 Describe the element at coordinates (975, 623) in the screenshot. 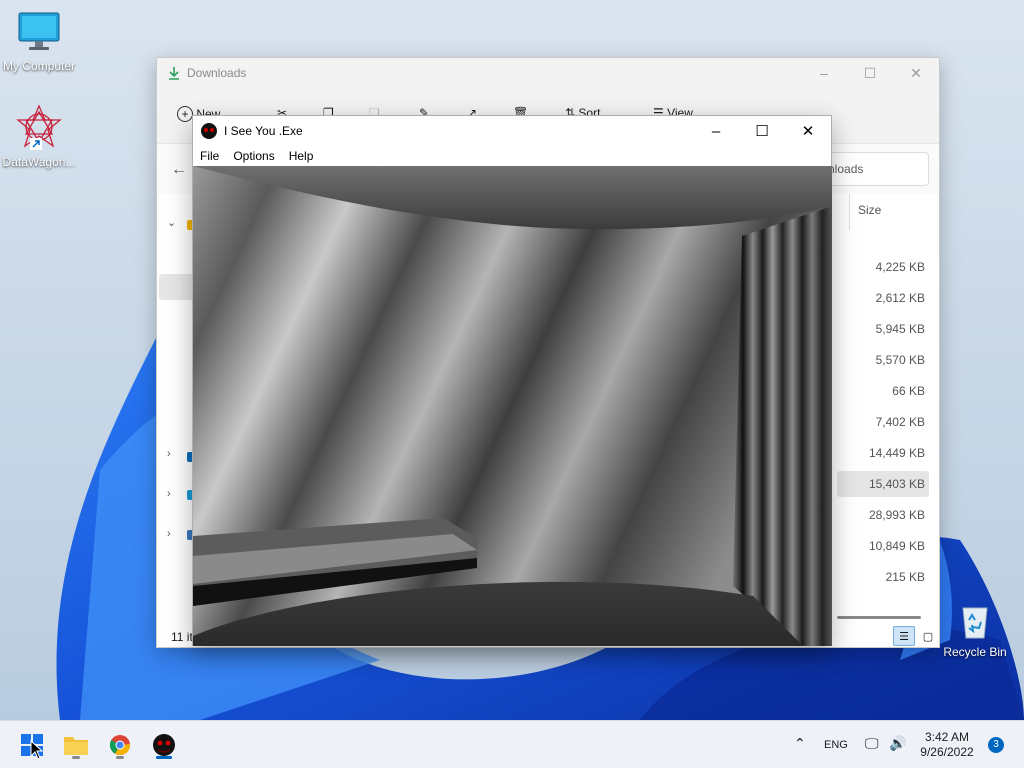

I see `recycle-bin-icon` at that location.